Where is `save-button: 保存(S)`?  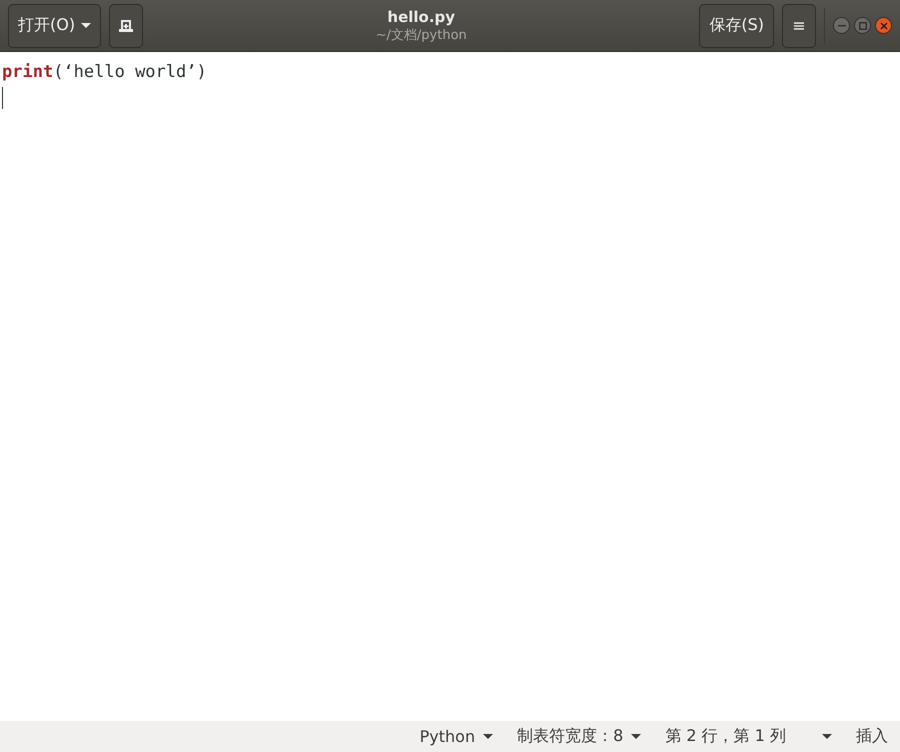
save-button: 保存(S) is located at coordinates (736, 26).